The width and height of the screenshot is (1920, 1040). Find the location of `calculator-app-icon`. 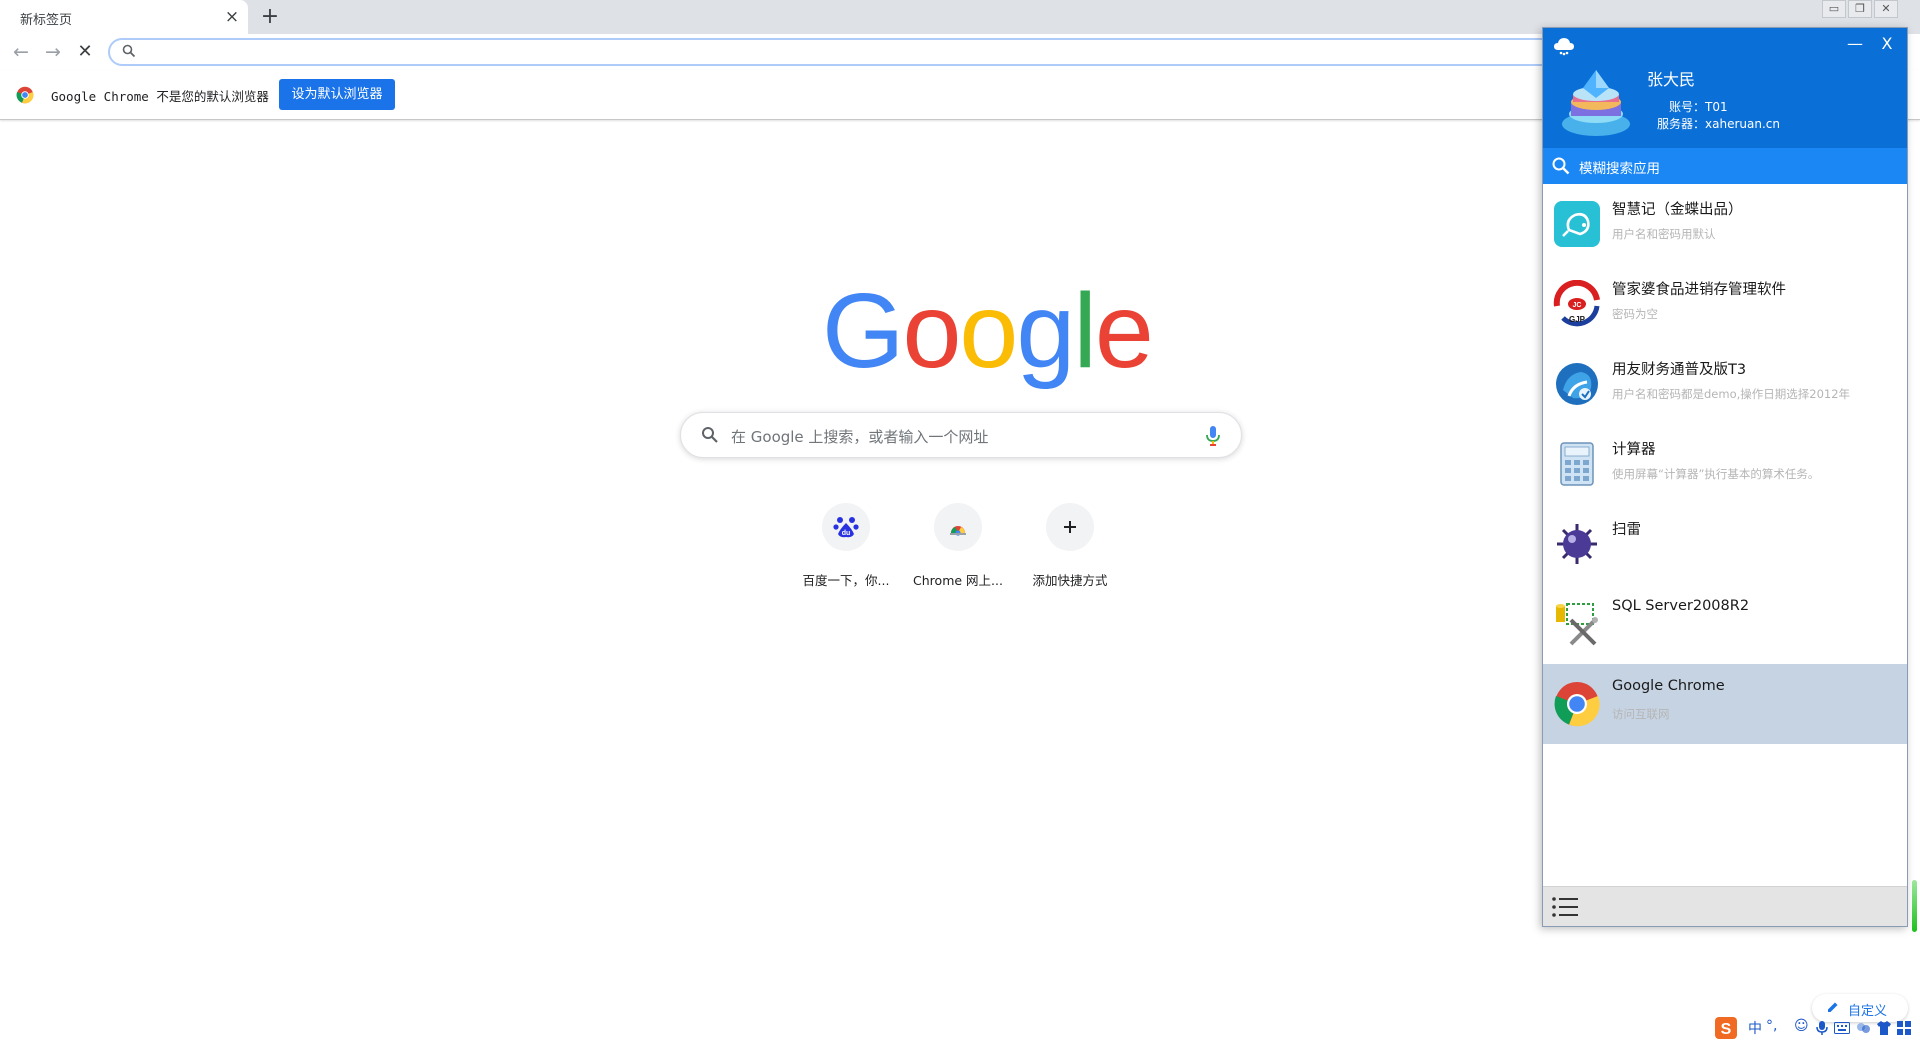

calculator-app-icon is located at coordinates (1577, 464).